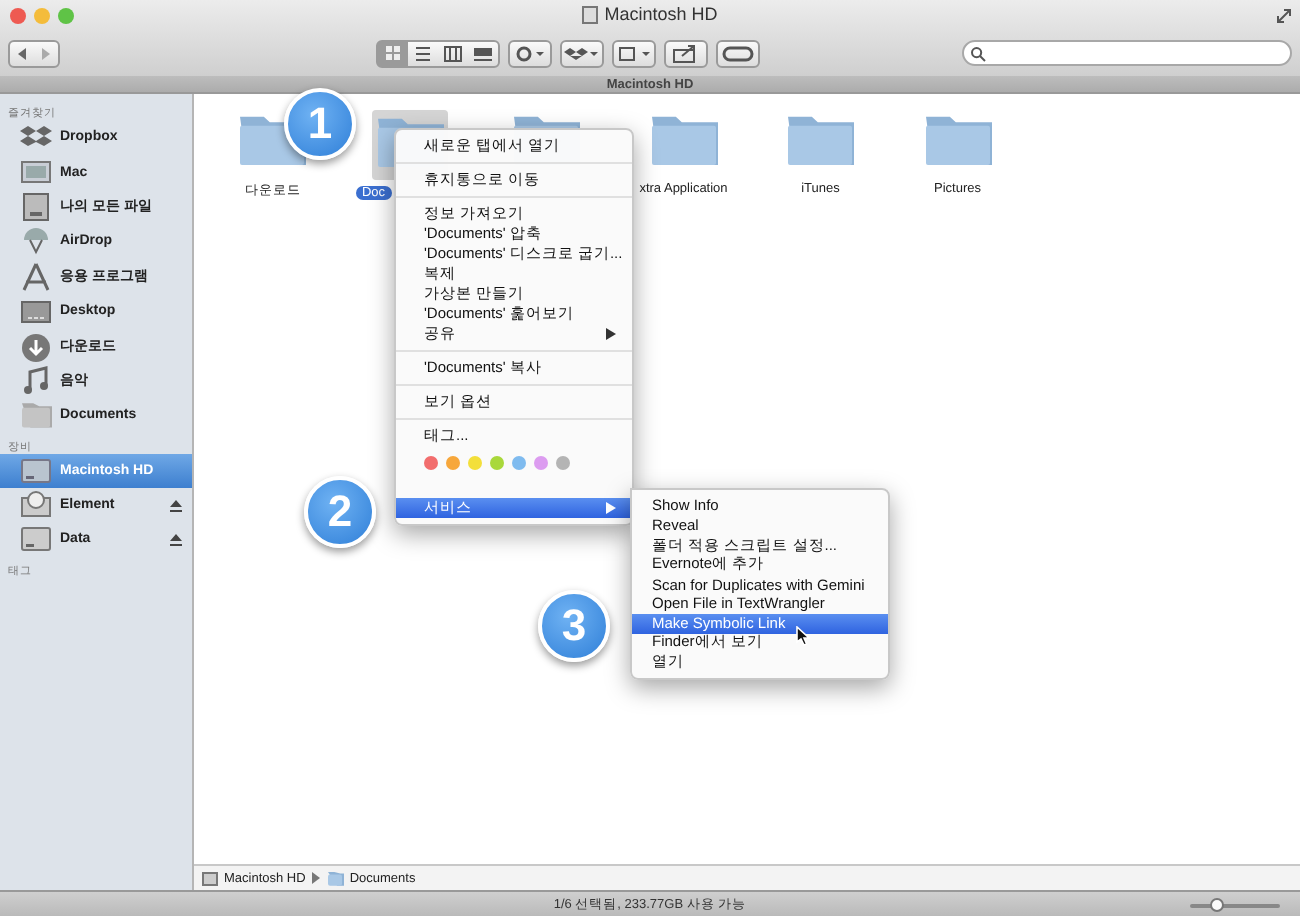 This screenshot has width=1300, height=916. I want to click on search-icon, so click(978, 53).